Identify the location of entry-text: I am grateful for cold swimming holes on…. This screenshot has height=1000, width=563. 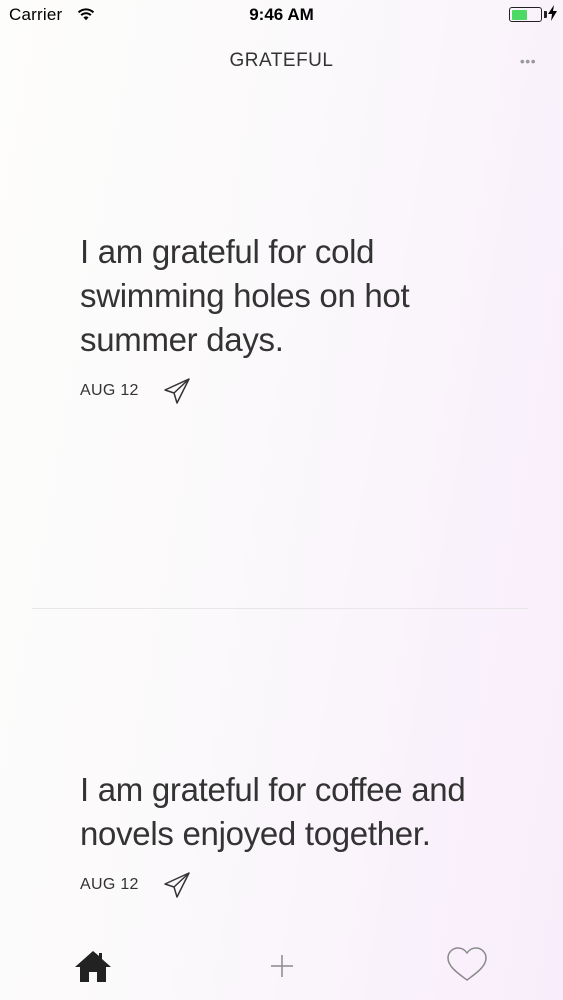
(245, 295).